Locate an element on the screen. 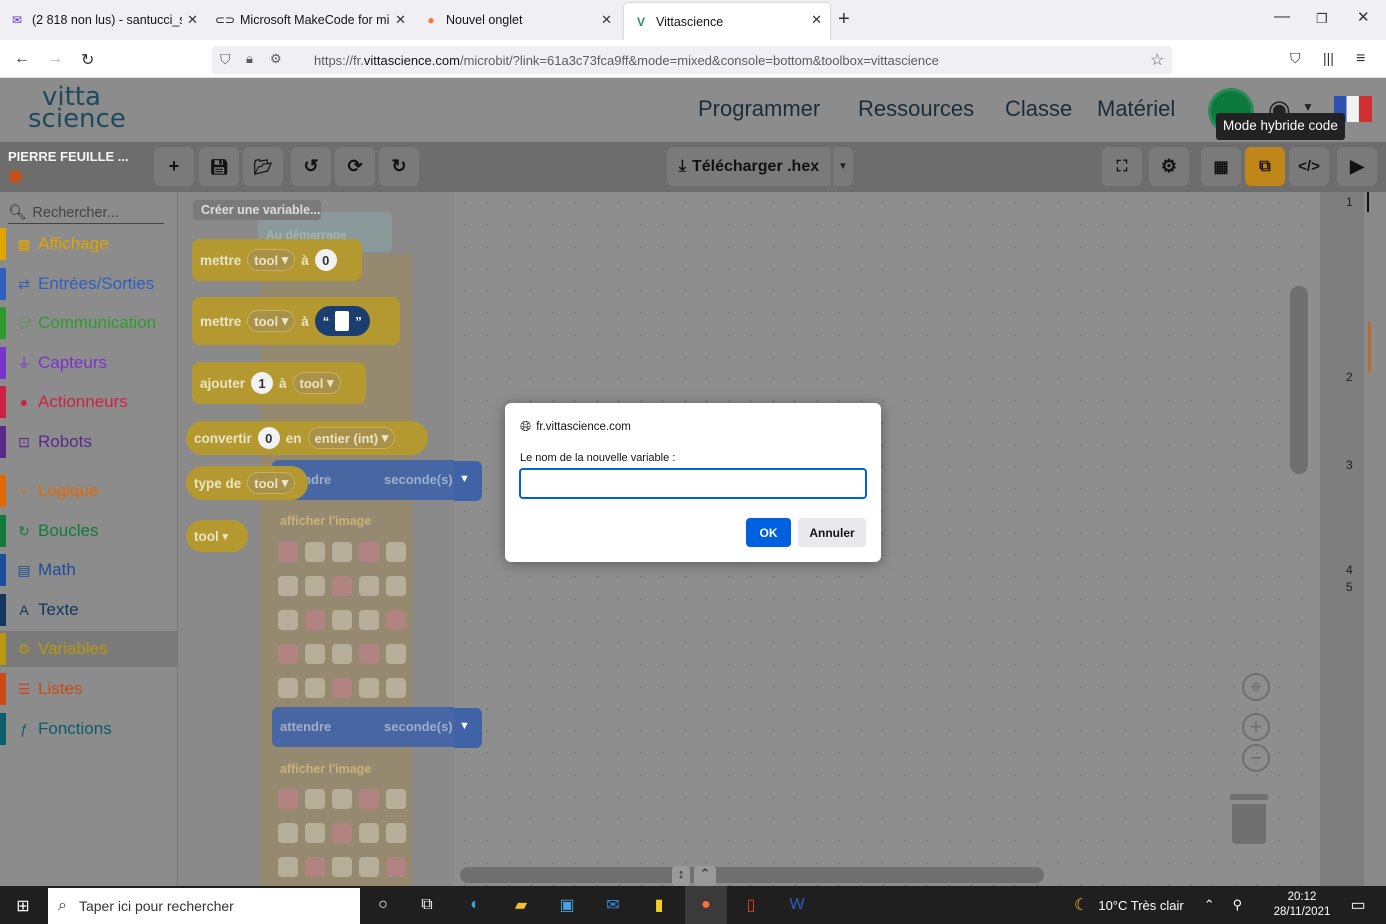 The image size is (1386, 924). tab-makecode: ⊂⊃ Microsoft MakeCode for micro: ✕ is located at coordinates (311, 20).